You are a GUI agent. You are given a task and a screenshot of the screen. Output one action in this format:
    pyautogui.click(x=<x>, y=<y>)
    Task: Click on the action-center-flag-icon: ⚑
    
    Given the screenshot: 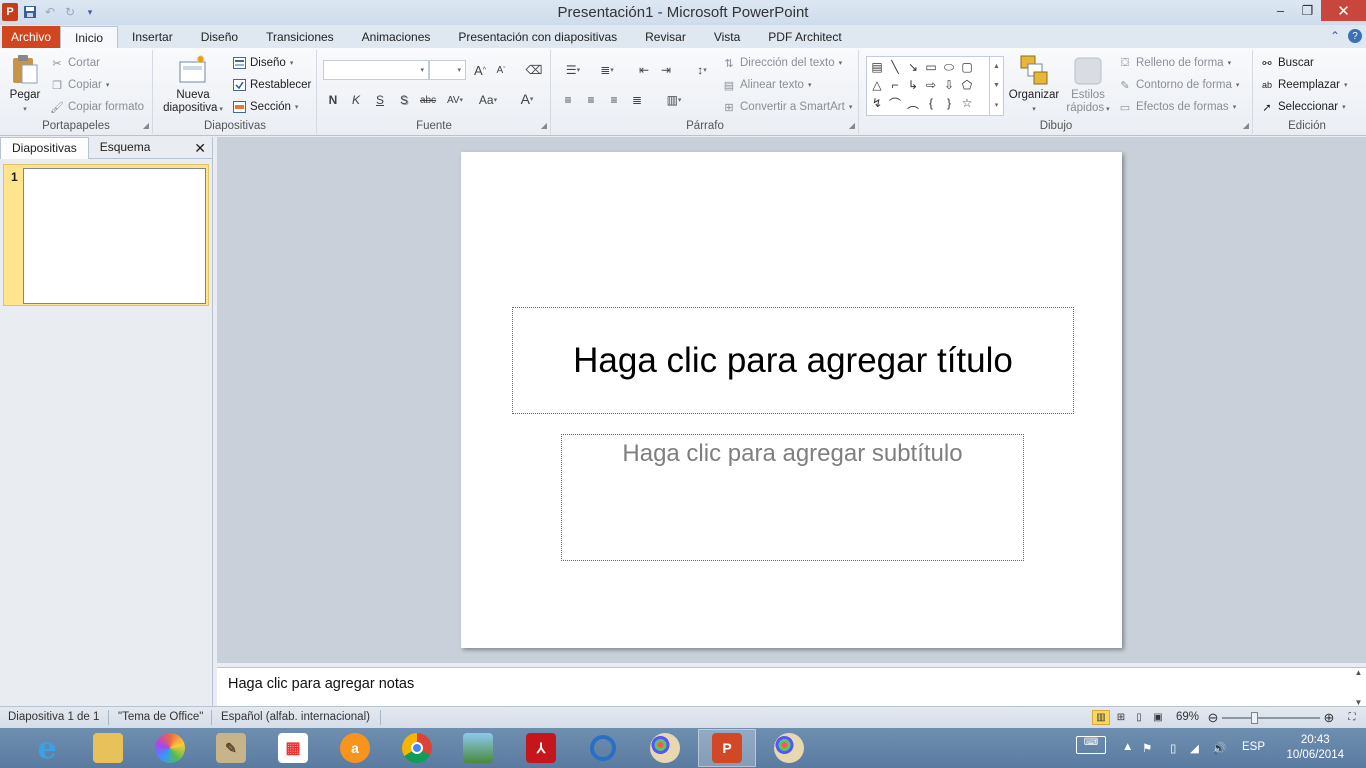 What is the action you would take?
    pyautogui.click(x=1147, y=748)
    